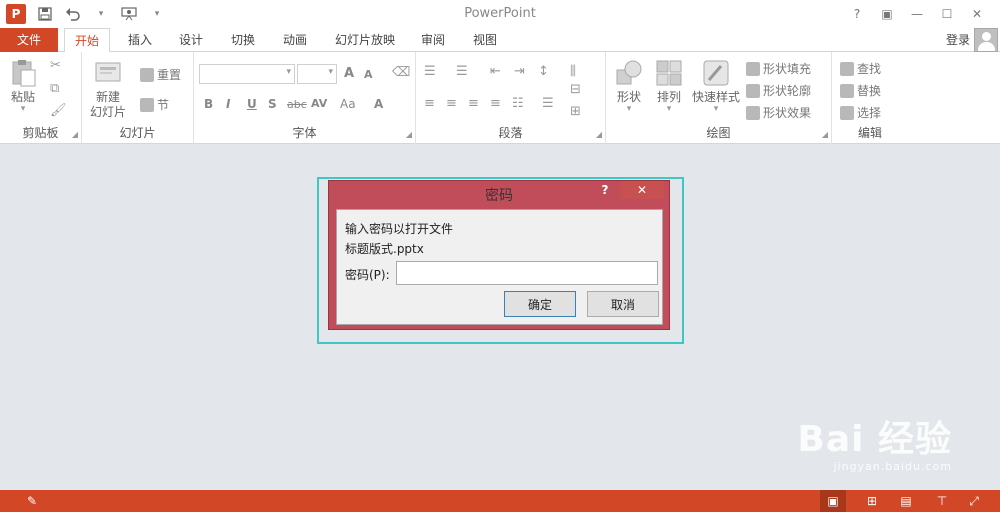  Describe the element at coordinates (140, 40) in the screenshot. I see `tab-insert: 插入` at that location.